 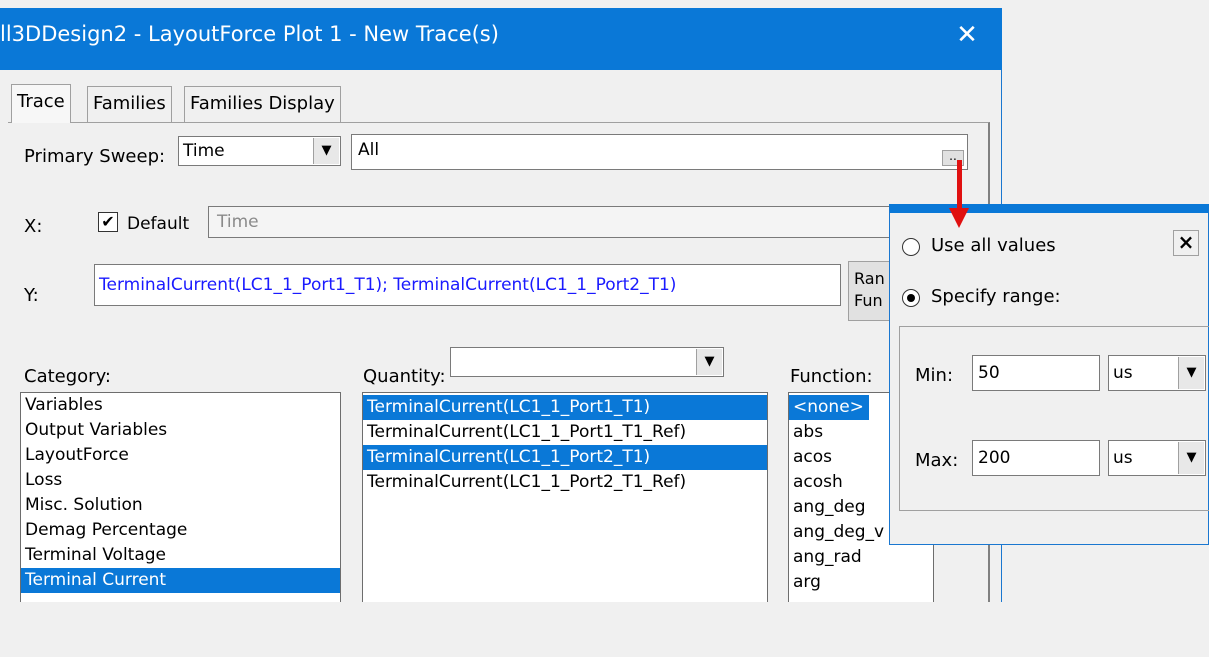 What do you see at coordinates (262, 104) in the screenshot?
I see `tab-families-display: Families Display` at bounding box center [262, 104].